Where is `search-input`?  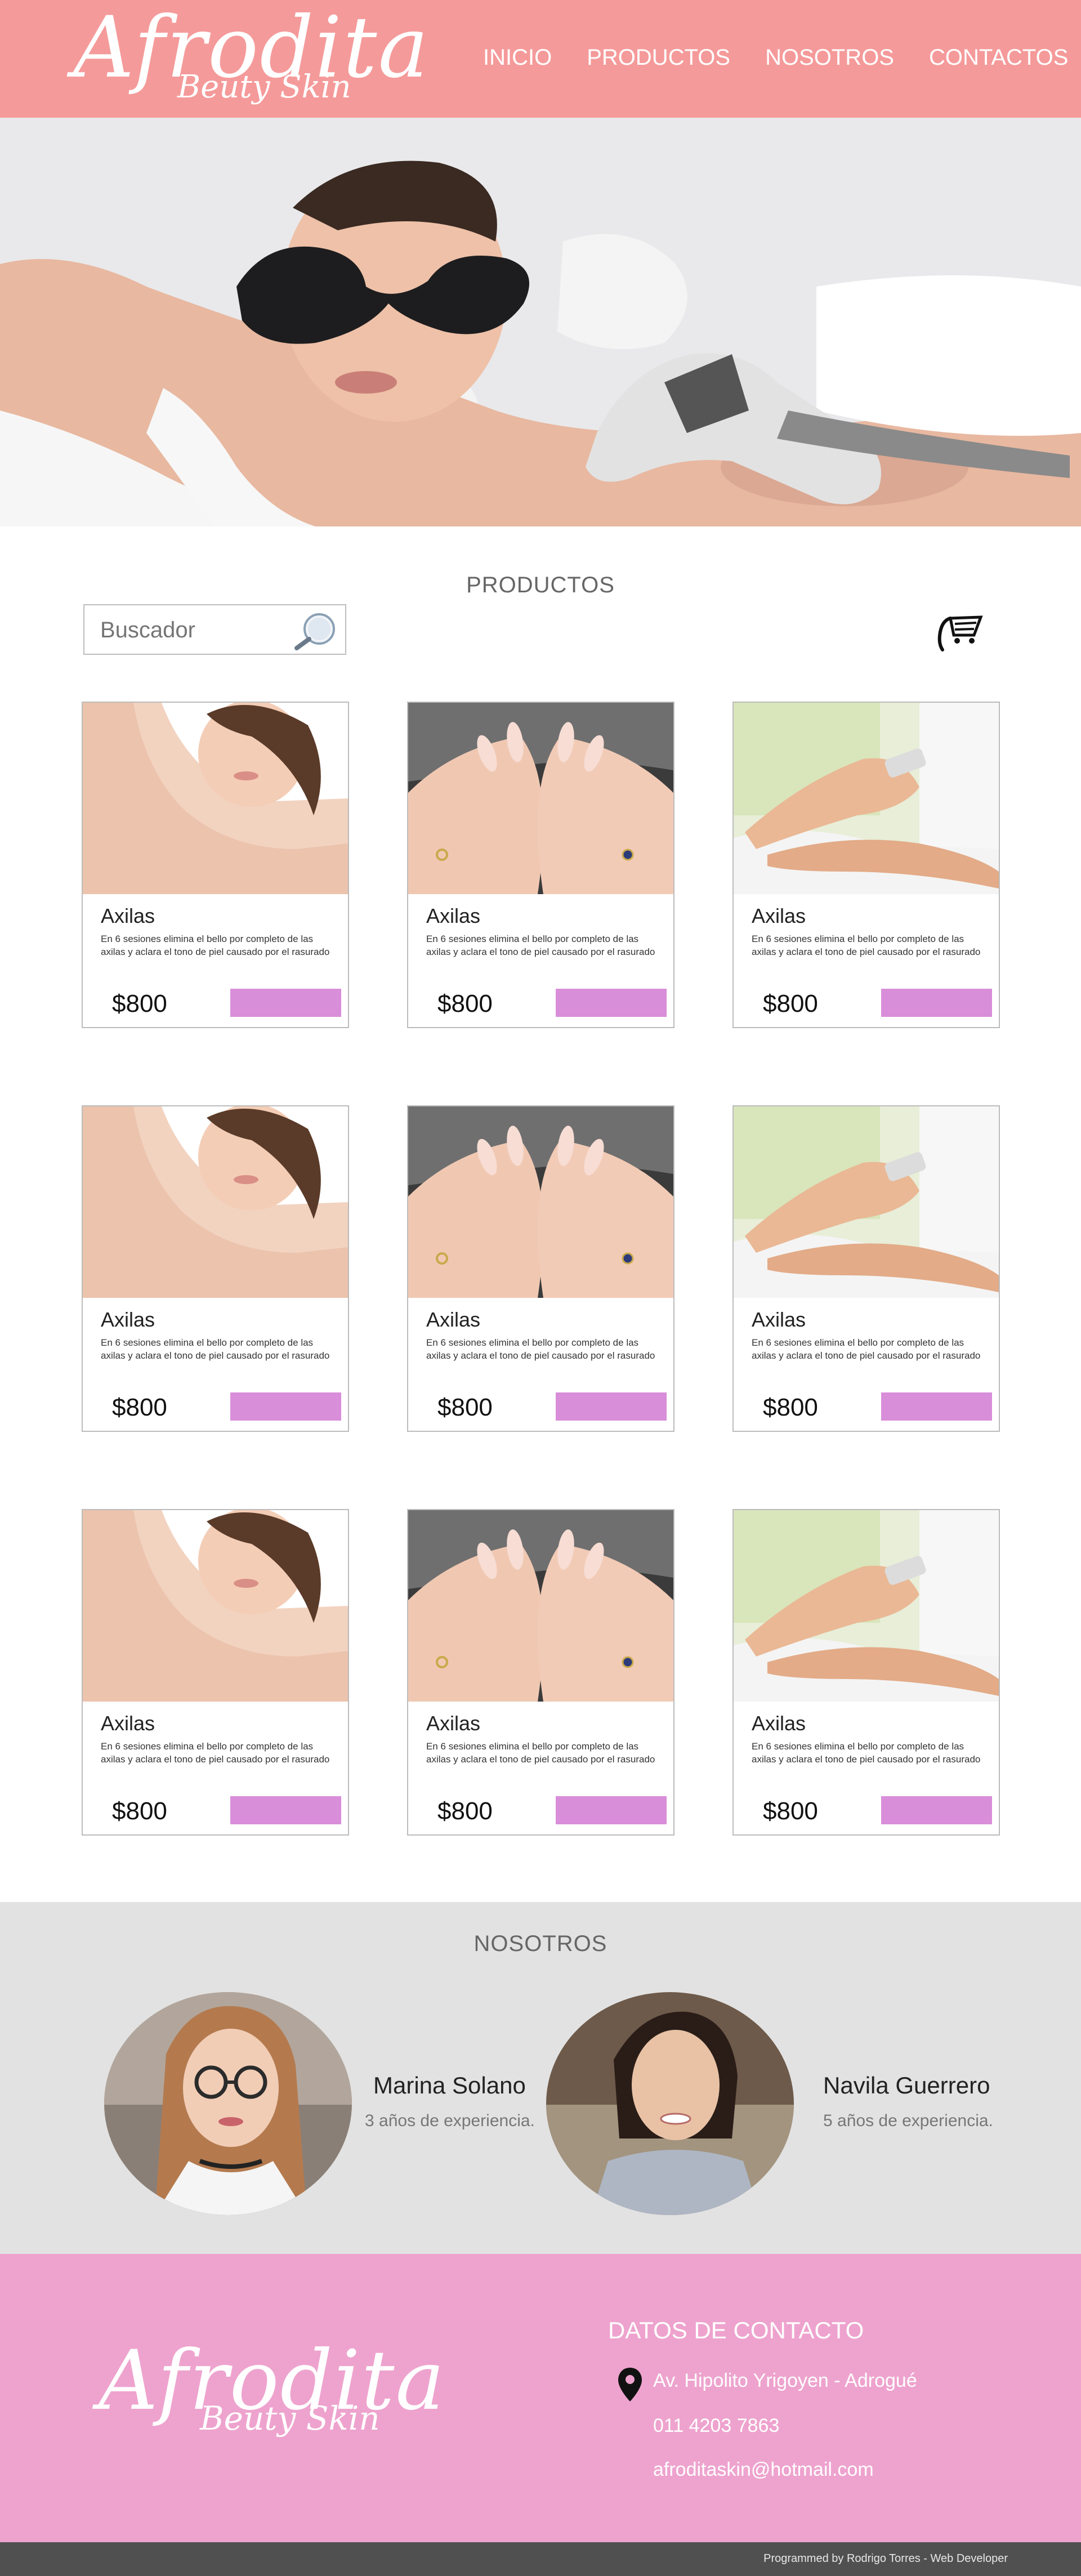
search-input is located at coordinates (190, 630).